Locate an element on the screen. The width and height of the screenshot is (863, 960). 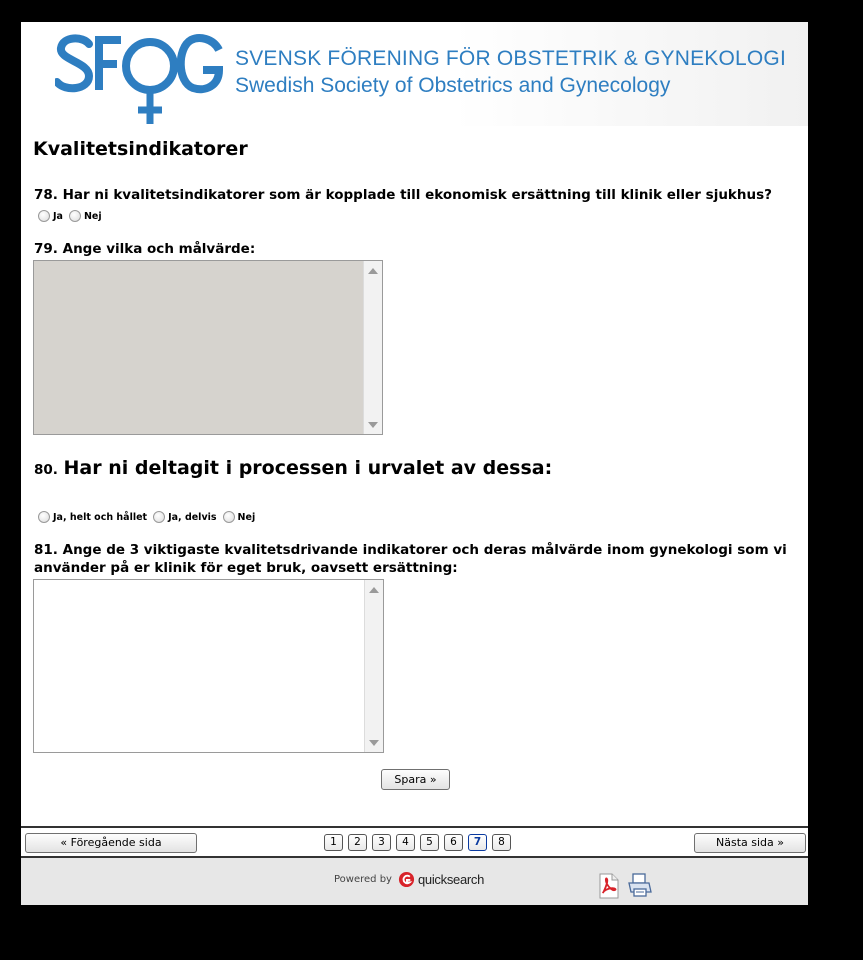
q80-option-ja-delvis: Ja, delvis is located at coordinates (185, 517).